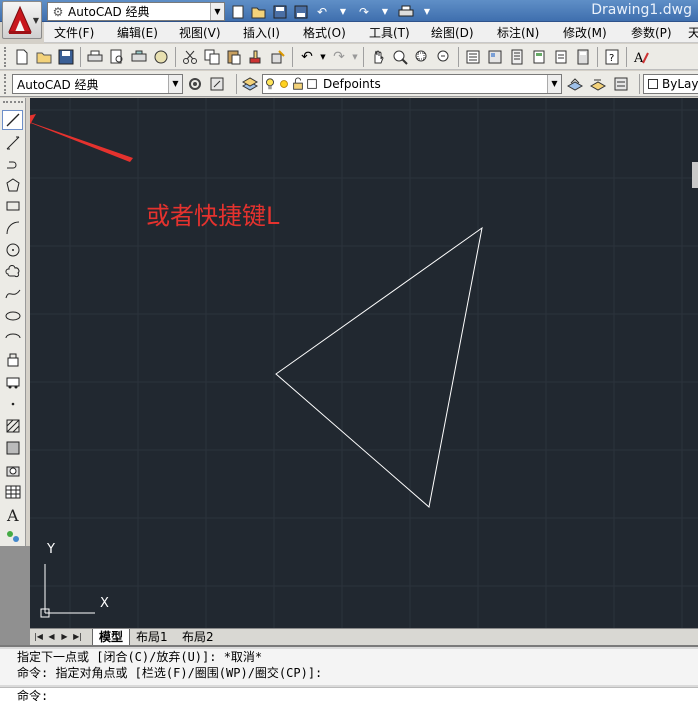 This screenshot has height=701, width=698. Describe the element at coordinates (136, 11) in the screenshot. I see `workspace-switcher: ⚙ AutoCAD 经典 ▼` at that location.